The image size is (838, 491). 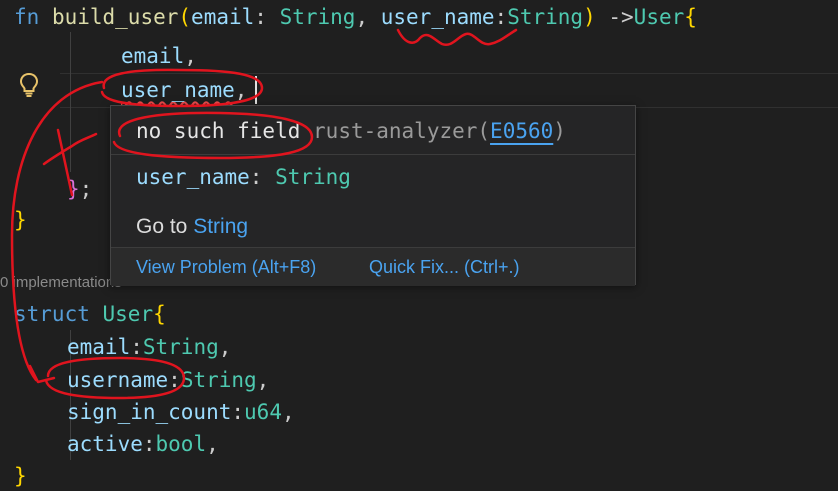 I want to click on signature-type: String, so click(x=313, y=177).